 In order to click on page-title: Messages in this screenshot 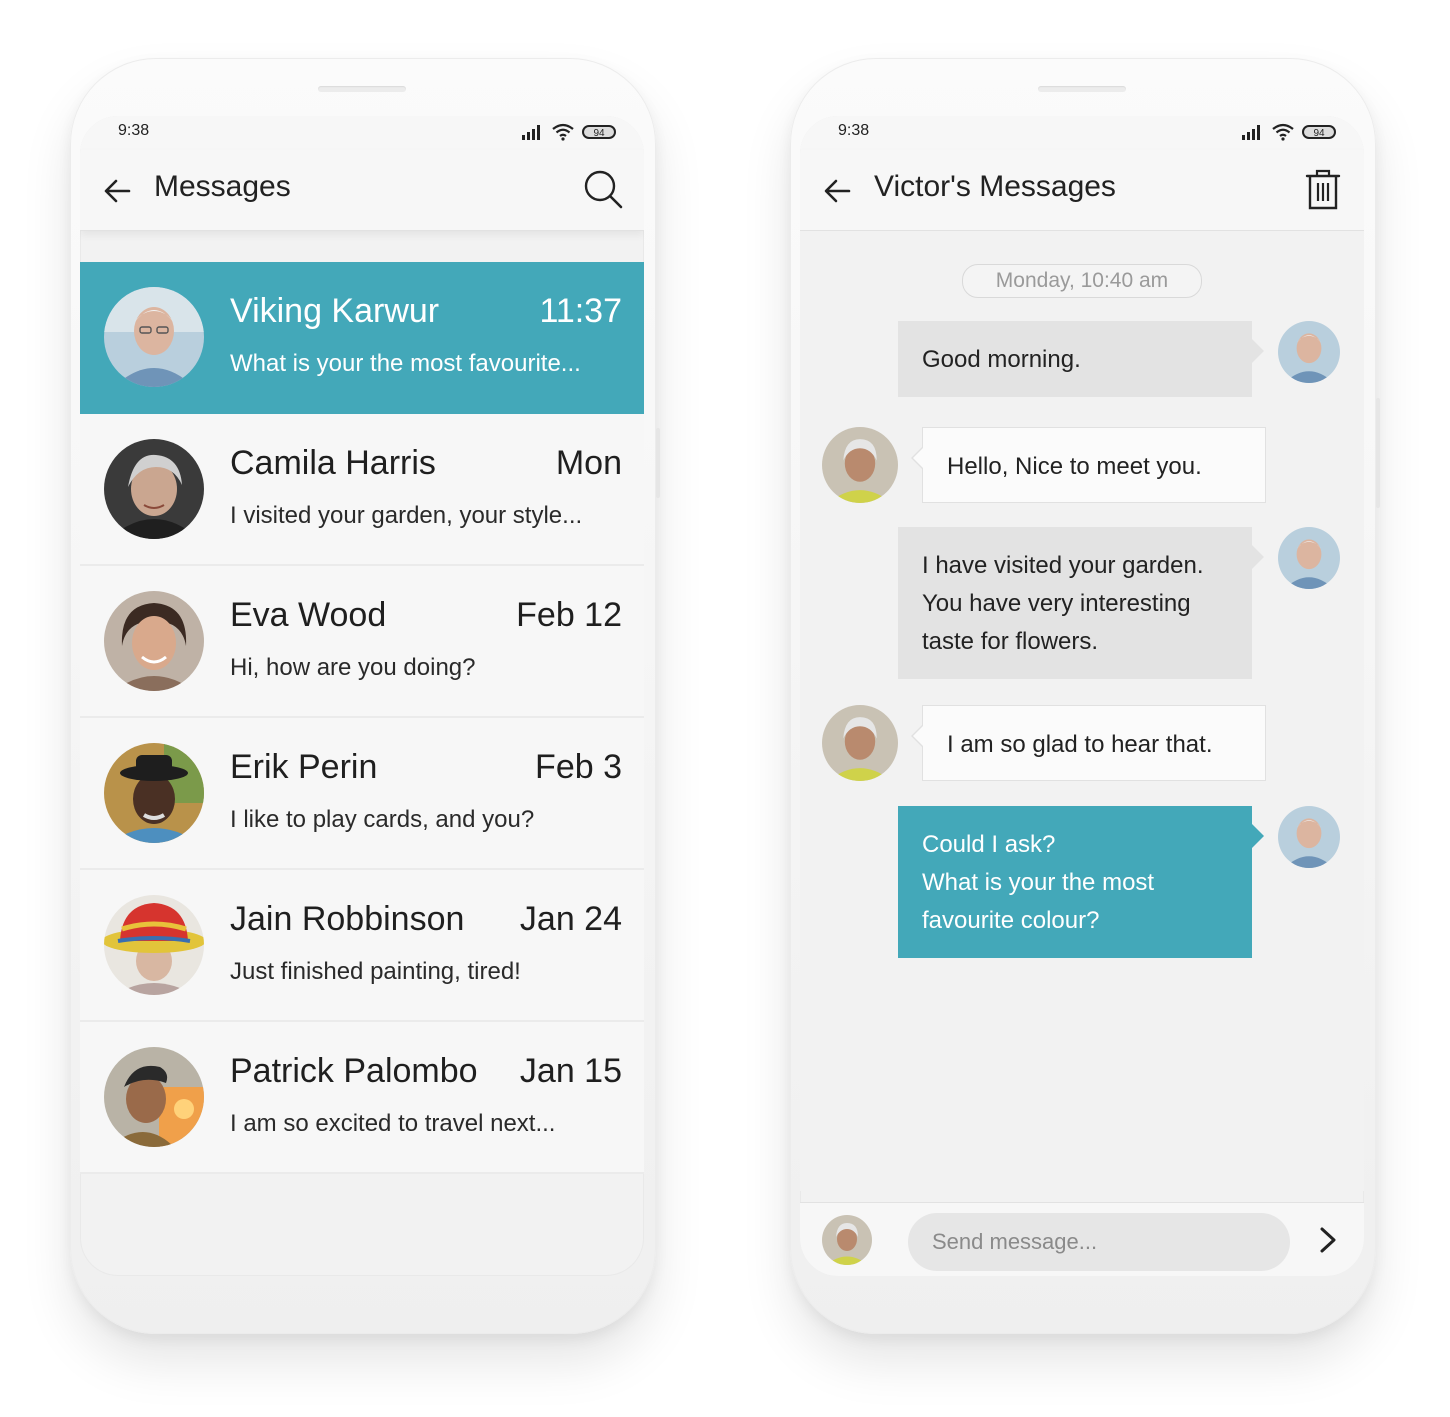, I will do `click(222, 186)`.